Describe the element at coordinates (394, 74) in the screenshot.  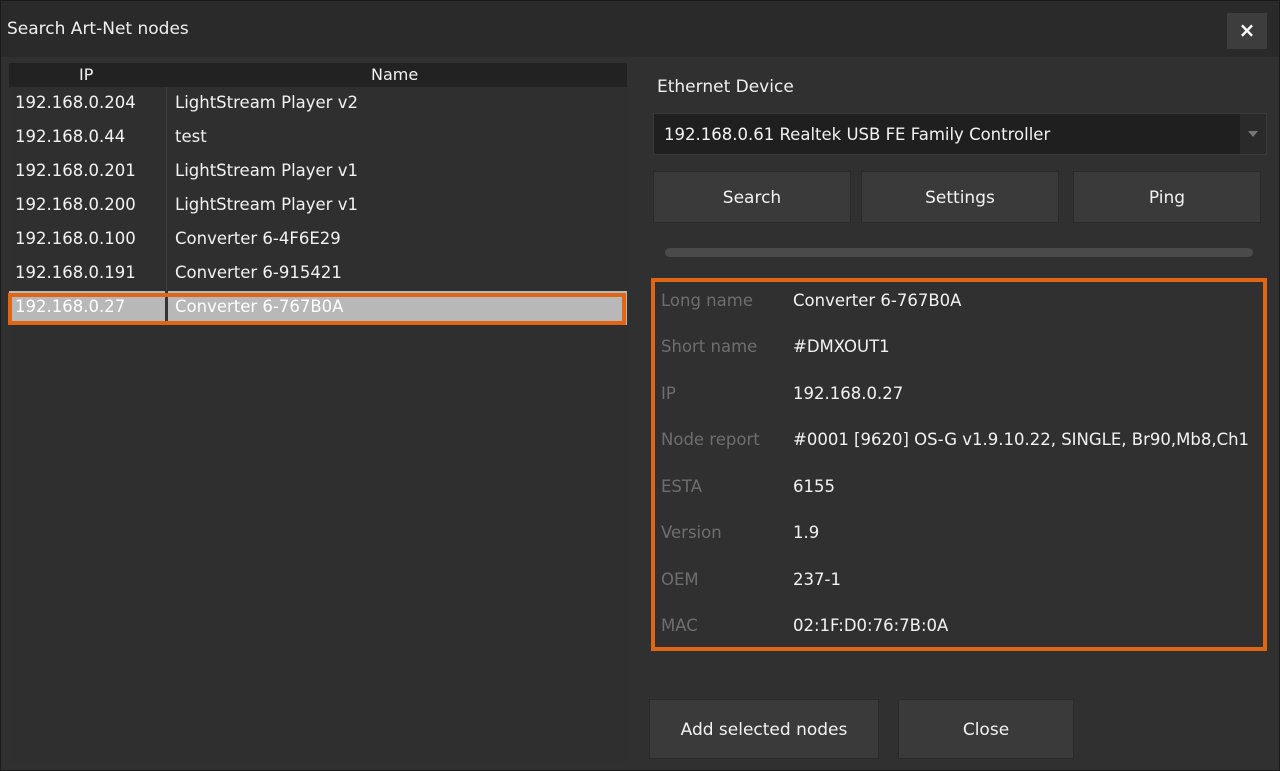
I see `column-header-name: Name` at that location.